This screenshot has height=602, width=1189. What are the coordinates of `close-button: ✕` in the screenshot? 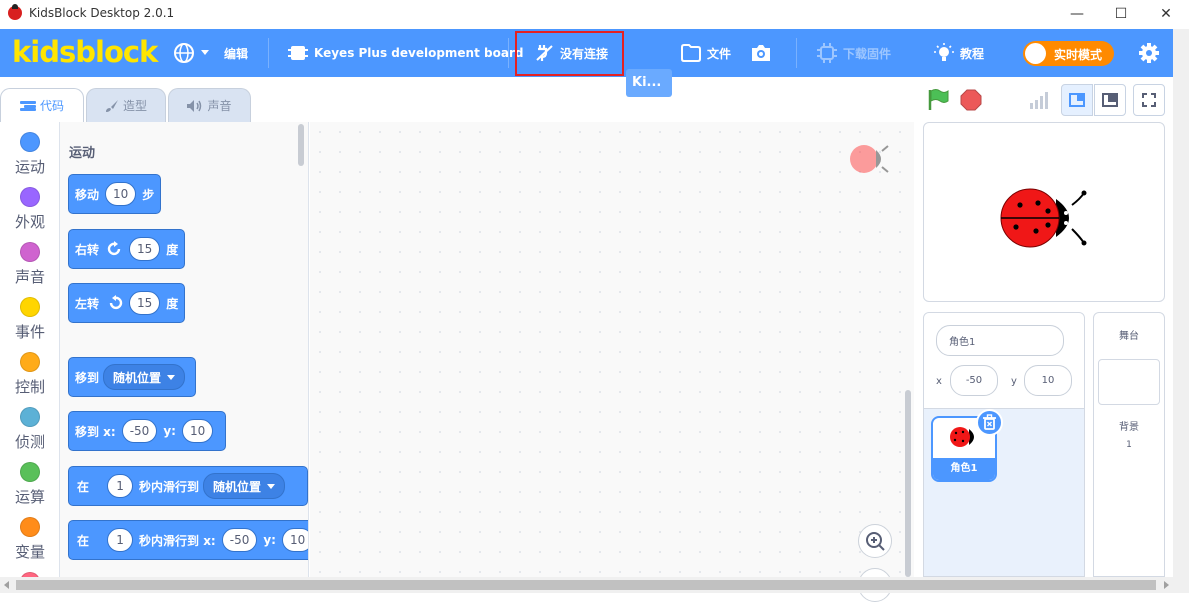 It's located at (1166, 14).